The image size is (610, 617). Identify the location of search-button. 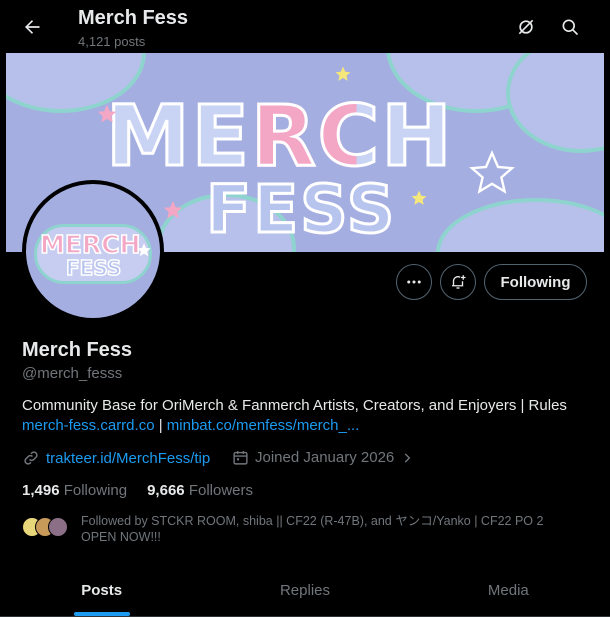
(570, 27).